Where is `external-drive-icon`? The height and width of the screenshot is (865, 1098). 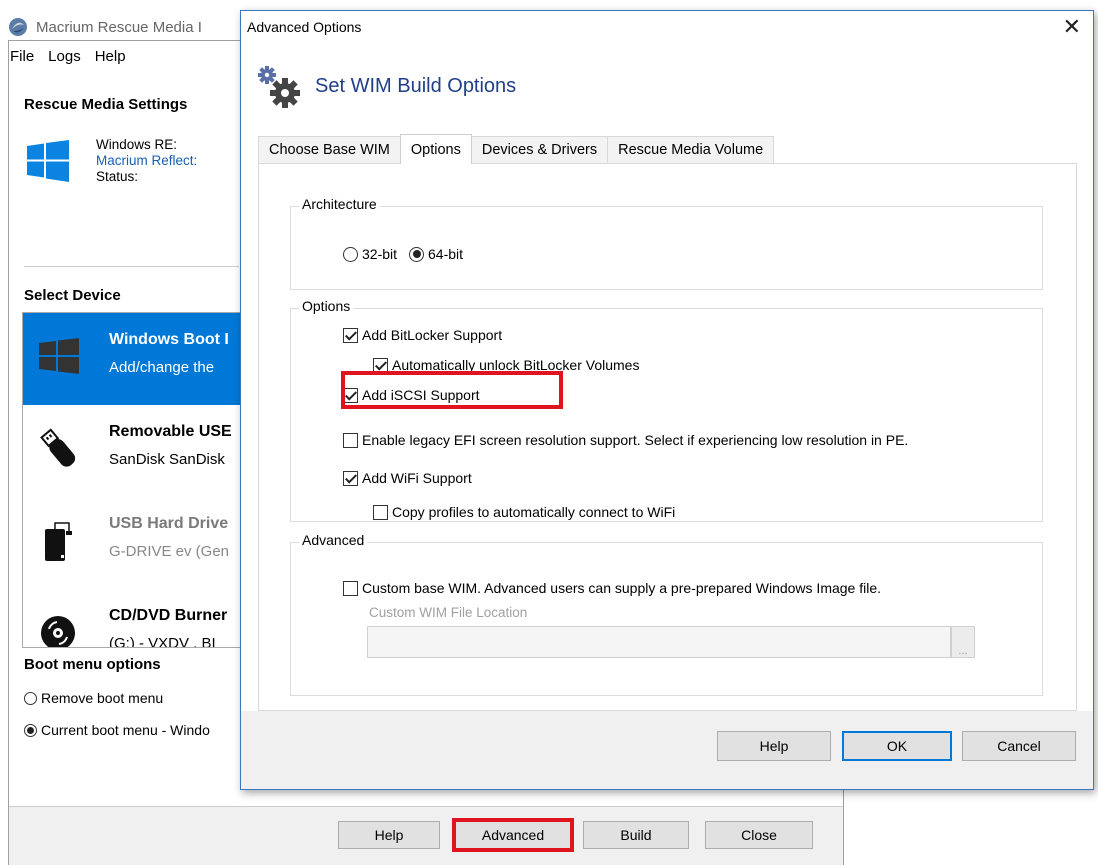
external-drive-icon is located at coordinates (58, 541).